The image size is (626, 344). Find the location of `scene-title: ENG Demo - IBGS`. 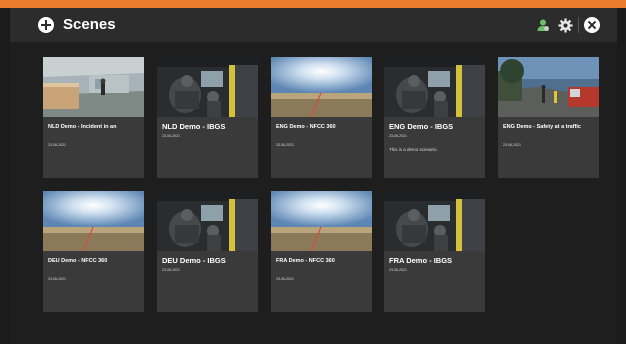

scene-title: ENG Demo - IBGS is located at coordinates (421, 126).